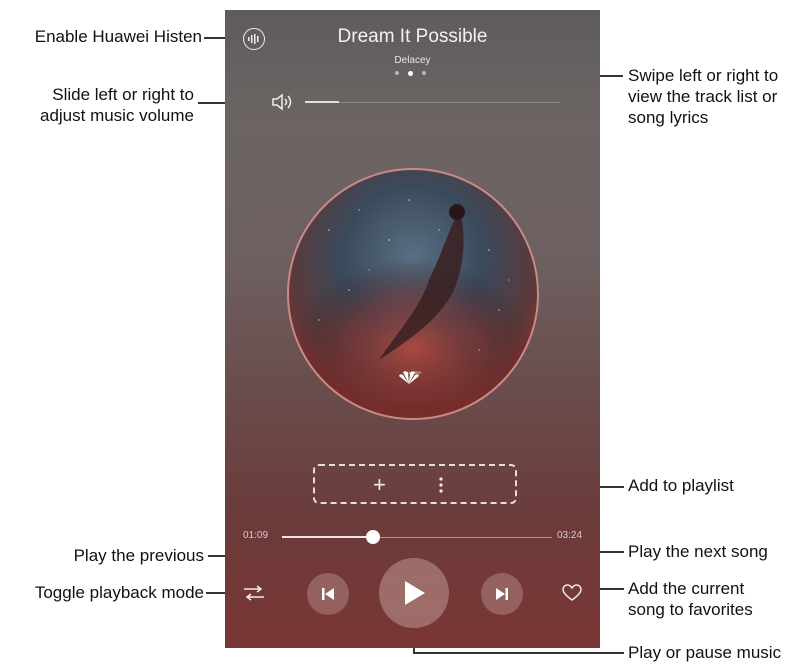  I want to click on play-button, so click(414, 593).